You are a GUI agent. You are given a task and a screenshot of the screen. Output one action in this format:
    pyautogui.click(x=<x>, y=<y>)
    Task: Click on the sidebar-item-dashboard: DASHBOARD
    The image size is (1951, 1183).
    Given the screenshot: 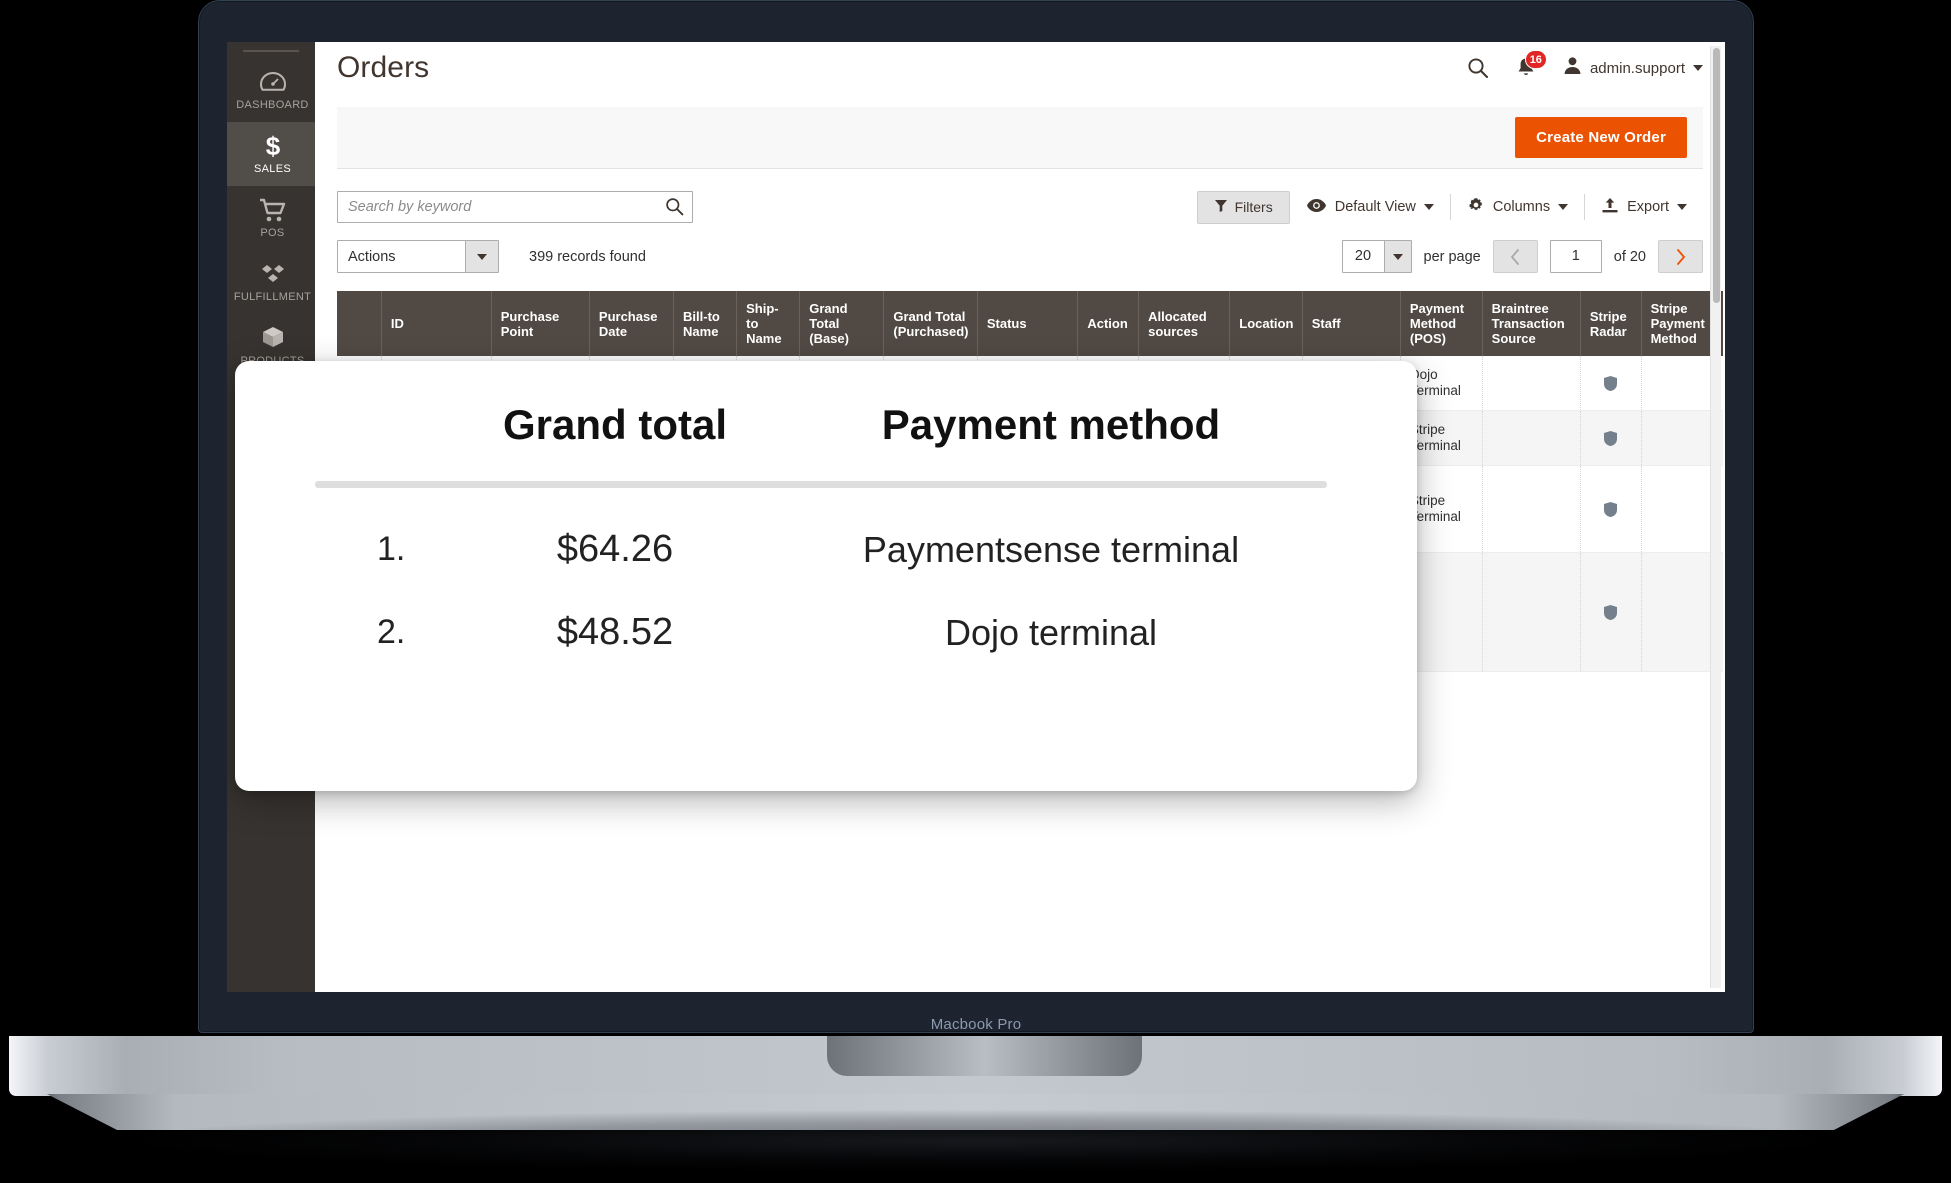 What is the action you would take?
    pyautogui.click(x=271, y=90)
    